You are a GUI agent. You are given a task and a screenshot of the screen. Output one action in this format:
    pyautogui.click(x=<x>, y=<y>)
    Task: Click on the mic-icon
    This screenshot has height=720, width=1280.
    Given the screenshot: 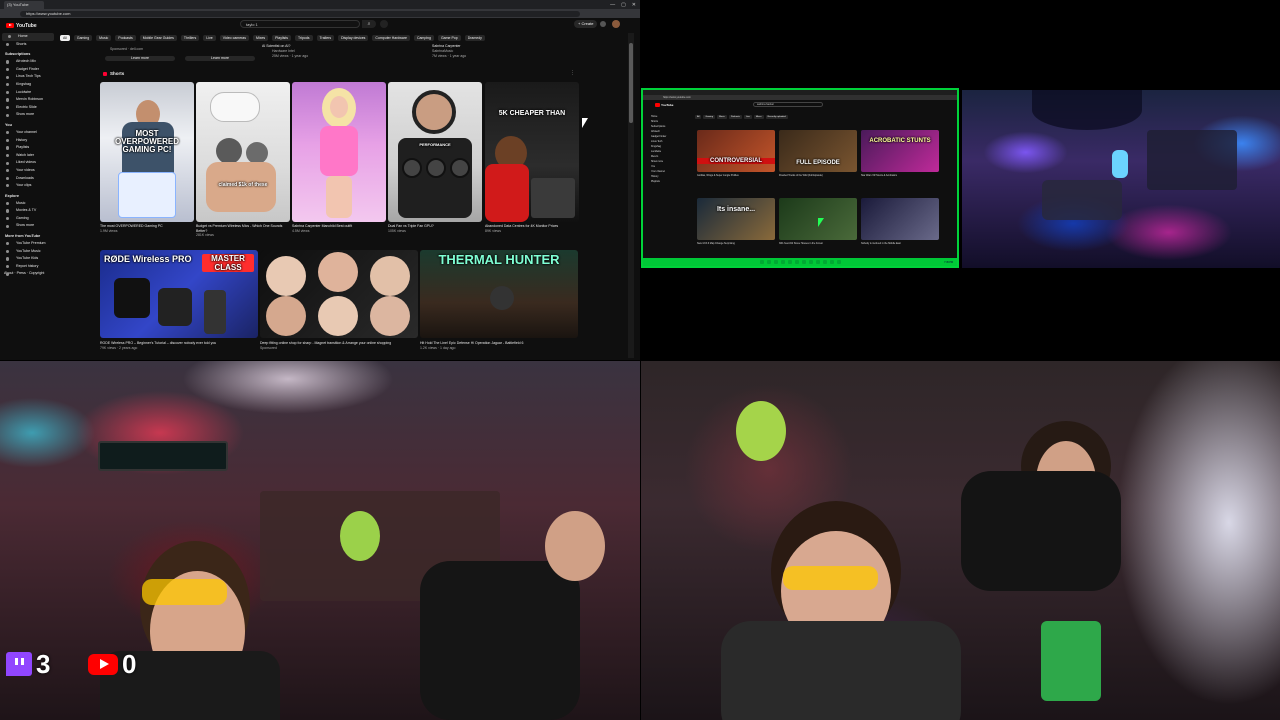 What is the action you would take?
    pyautogui.click(x=384, y=24)
    